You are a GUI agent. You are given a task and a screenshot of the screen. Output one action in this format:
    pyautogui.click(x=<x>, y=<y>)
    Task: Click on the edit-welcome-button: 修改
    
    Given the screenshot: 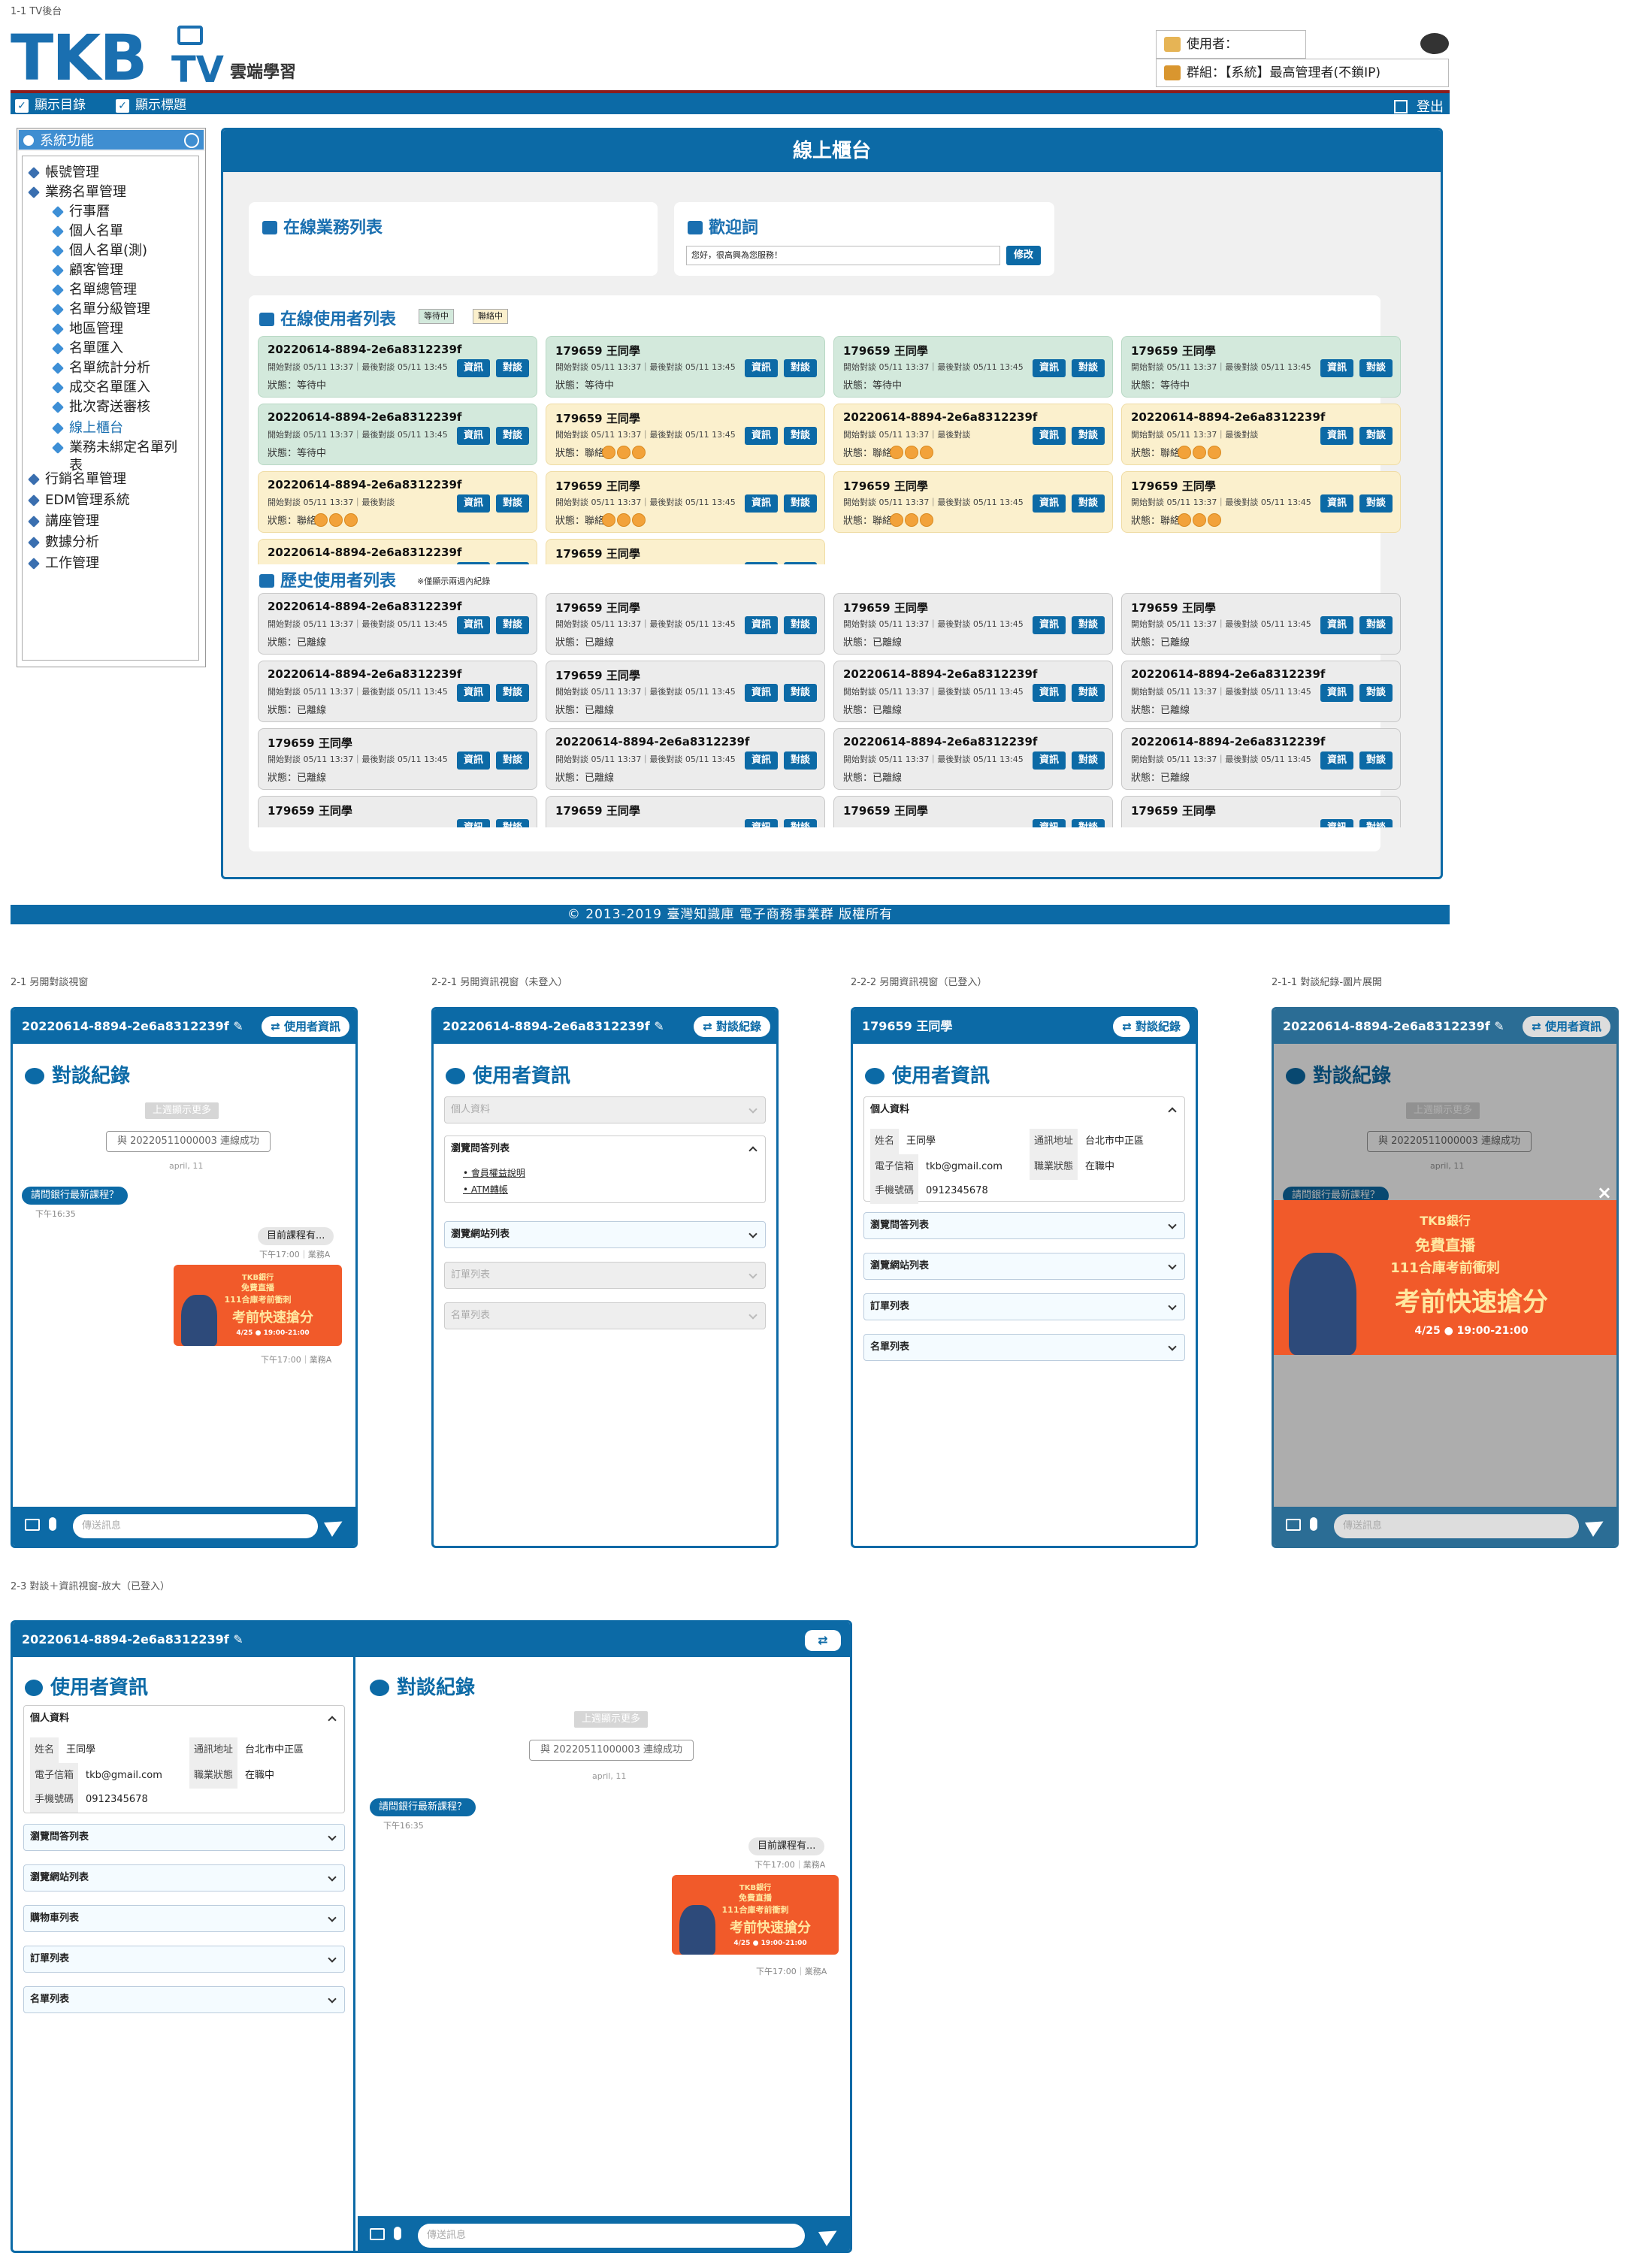 What is the action you would take?
    pyautogui.click(x=1023, y=256)
    